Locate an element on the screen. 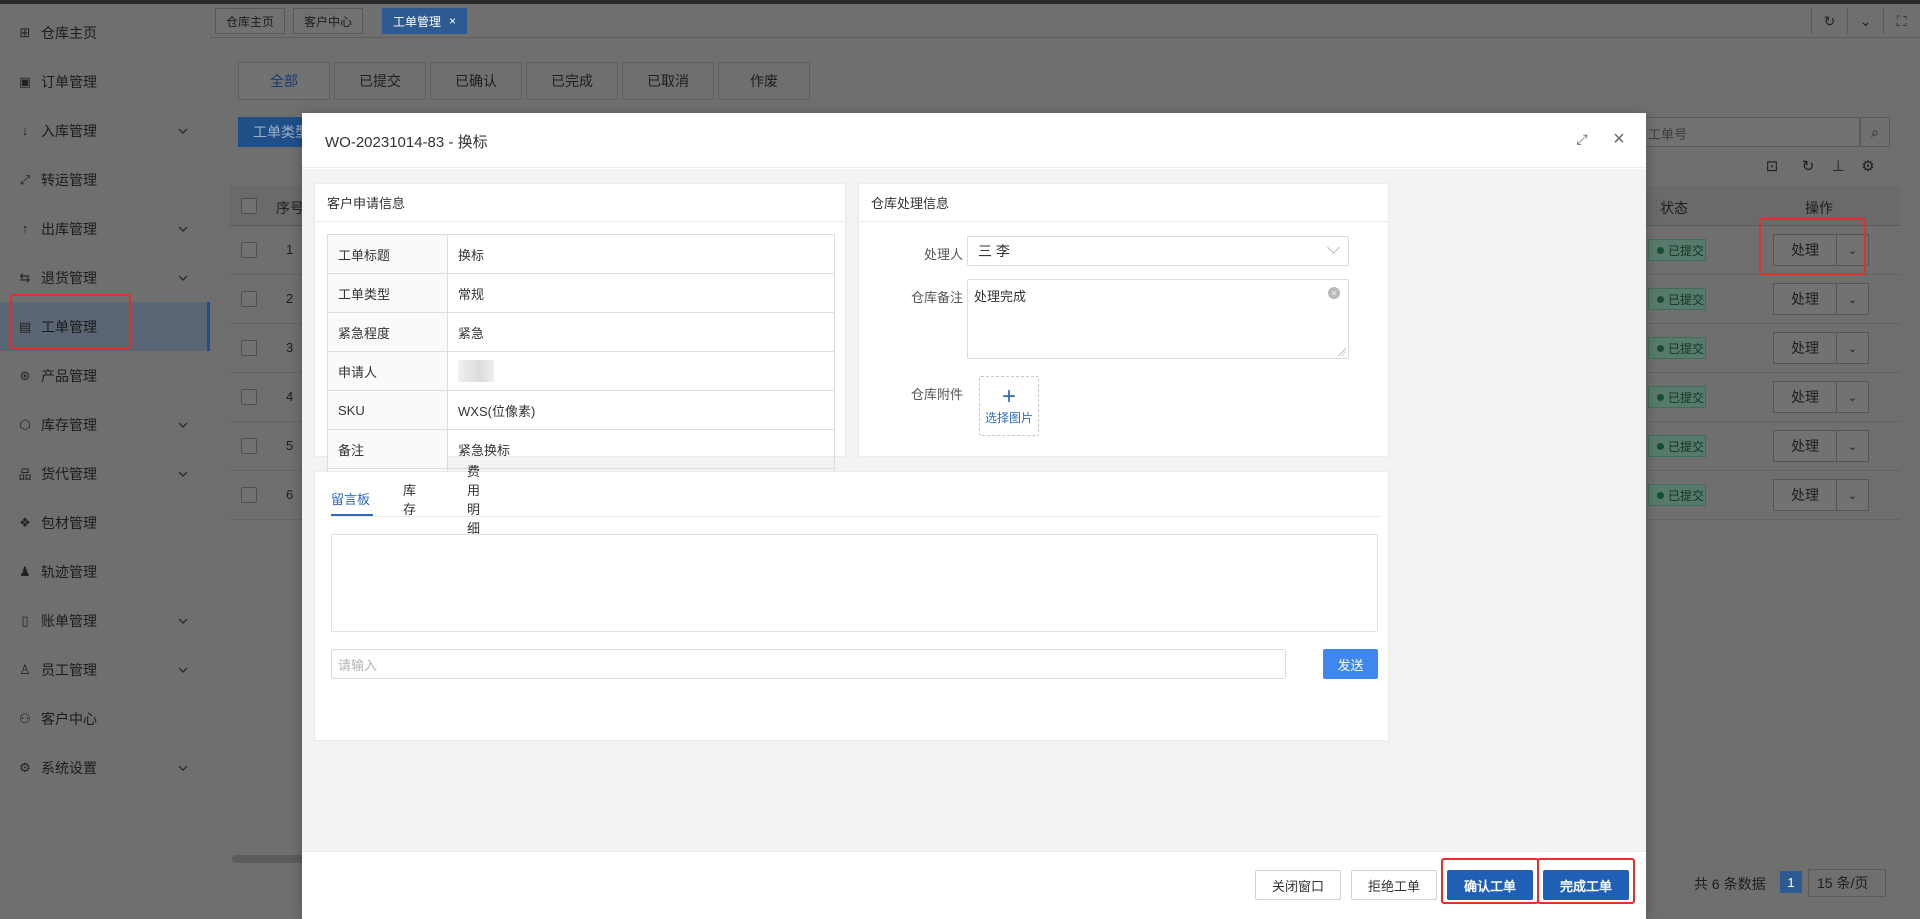 The image size is (1920, 919). sidebar-item: ↑ 出库管理 is located at coordinates (105, 228).